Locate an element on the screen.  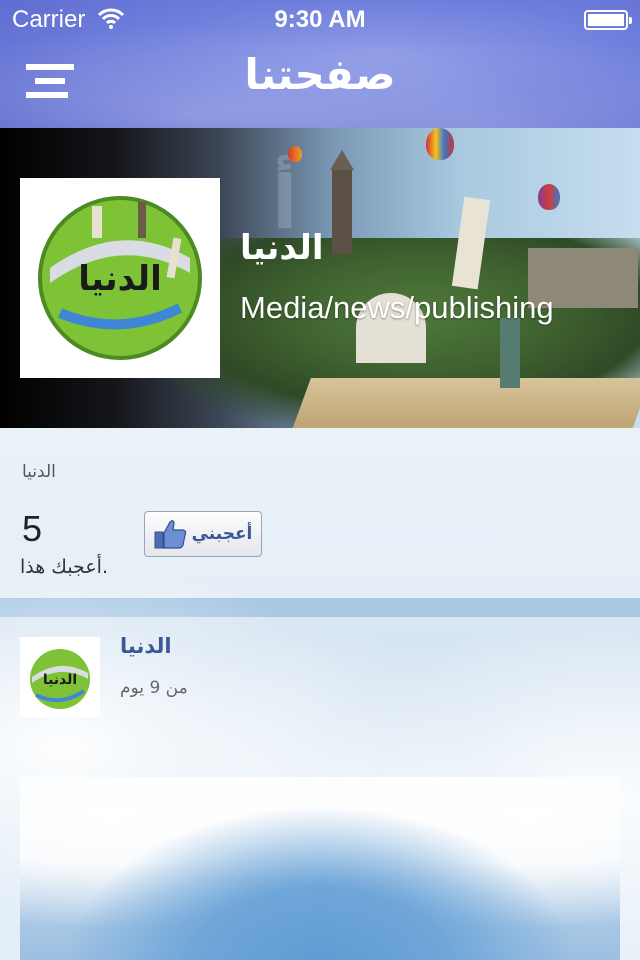
avatar-logo-text: الدنيا is located at coordinates (119, 279).